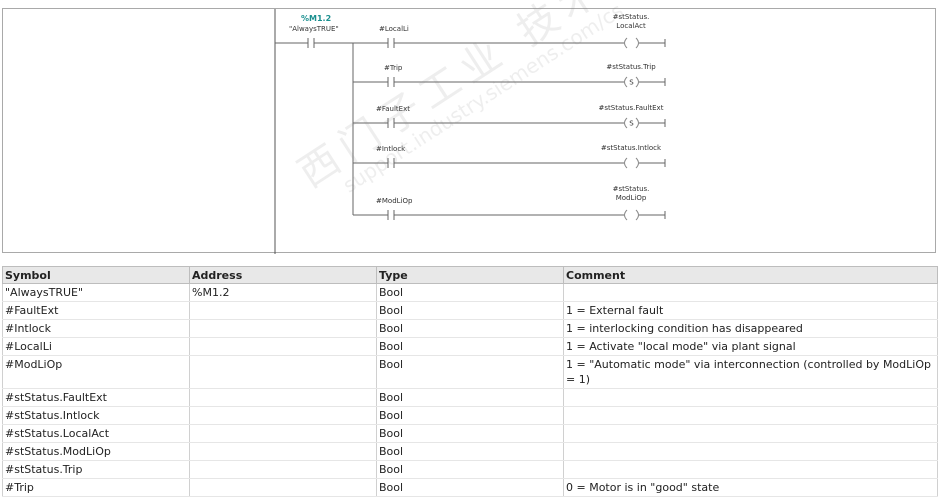 This screenshot has width=940, height=497. What do you see at coordinates (96, 487) in the screenshot?
I see `symbol-cell: #Trip` at bounding box center [96, 487].